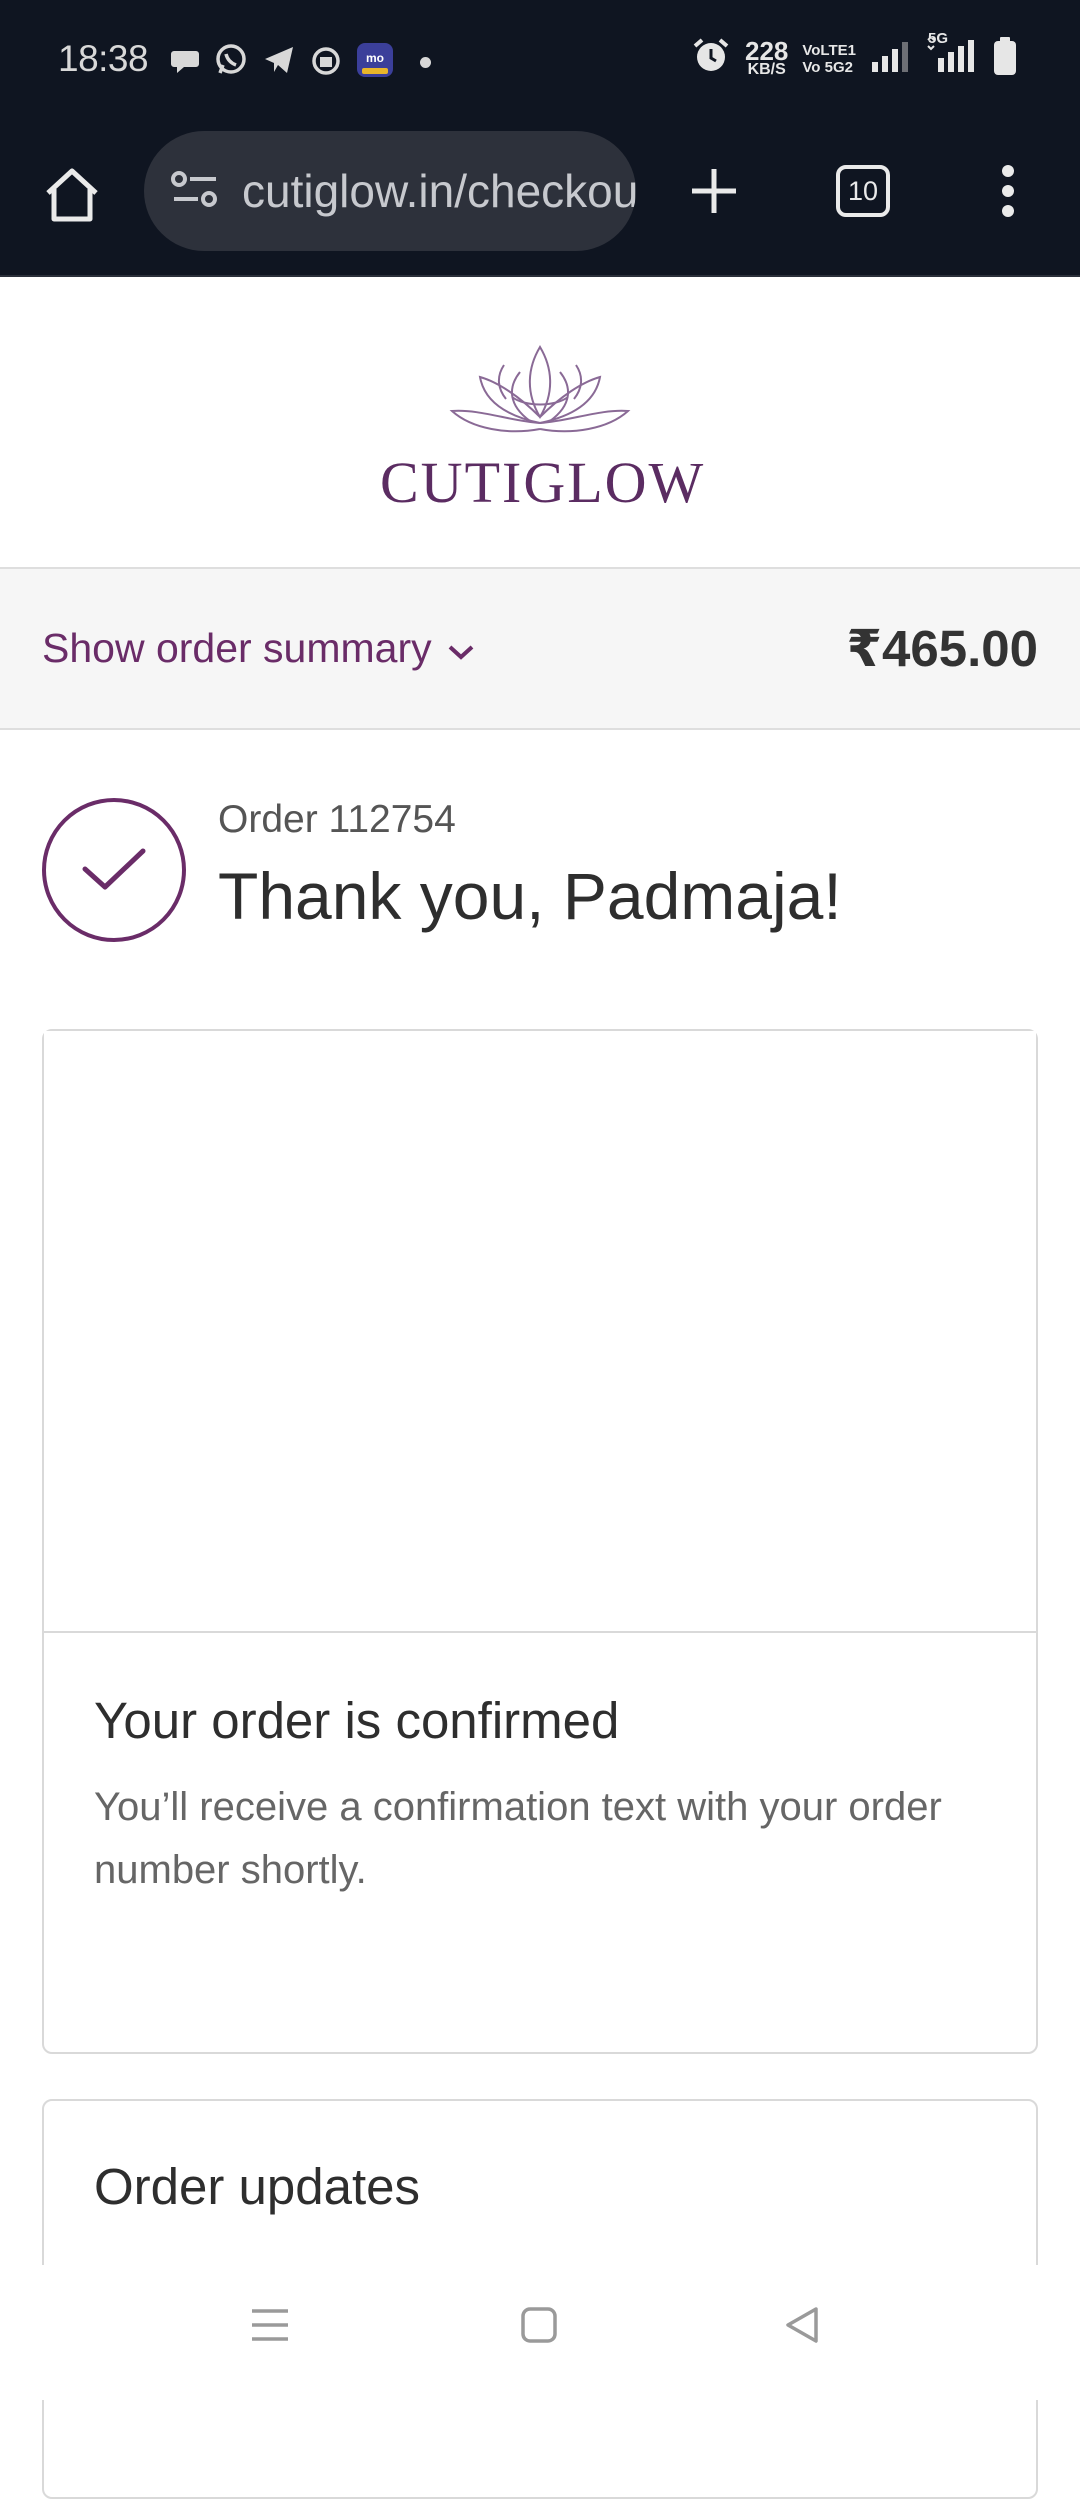  I want to click on site-settings-icon, so click(195, 191).